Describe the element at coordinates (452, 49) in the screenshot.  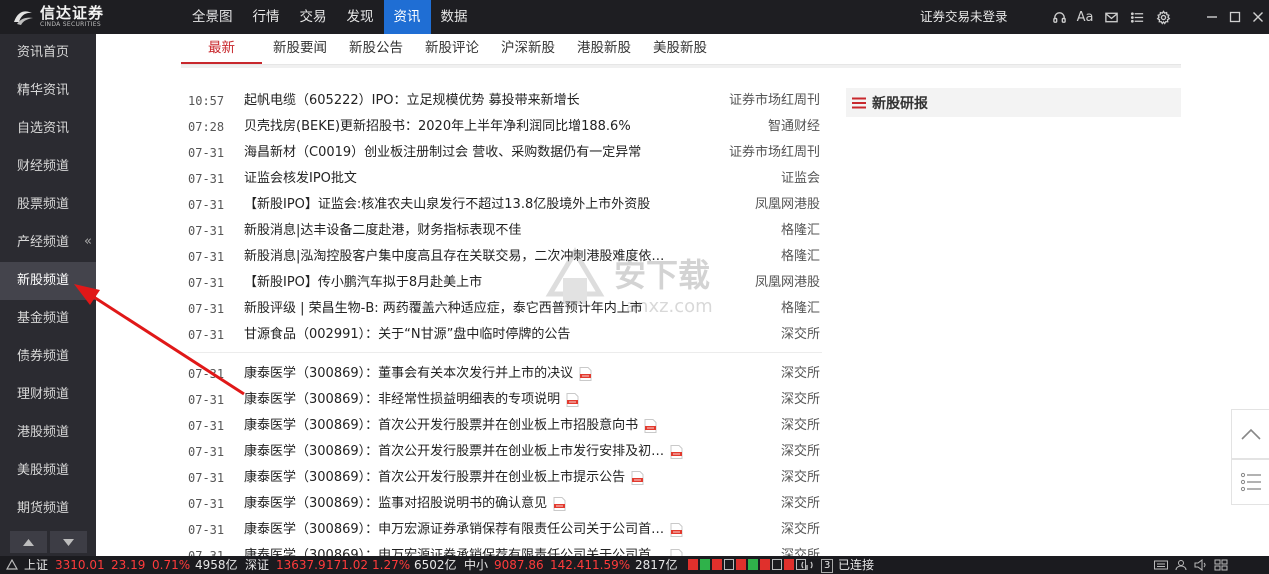
I see `tab-ipo-commentary: 新股评论` at that location.